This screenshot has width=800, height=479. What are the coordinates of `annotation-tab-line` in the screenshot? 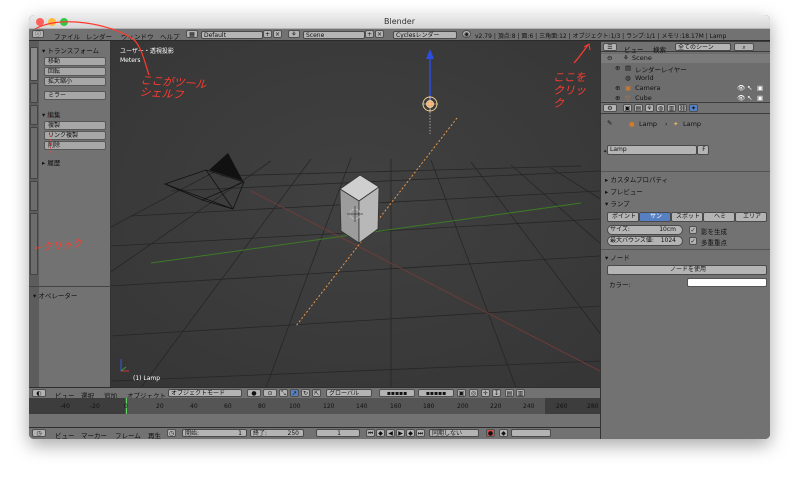 It's located at (50, 135).